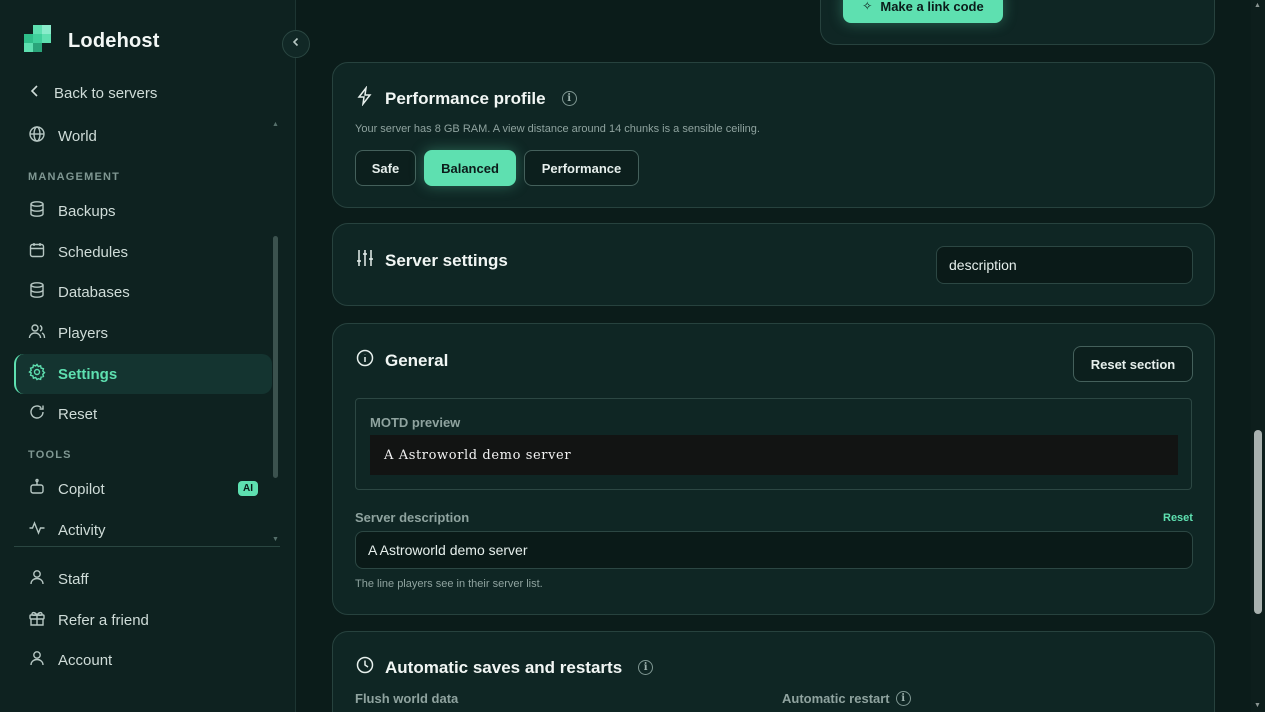 Image resolution: width=1265 pixels, height=712 pixels. I want to click on lightning-icon, so click(365, 98).